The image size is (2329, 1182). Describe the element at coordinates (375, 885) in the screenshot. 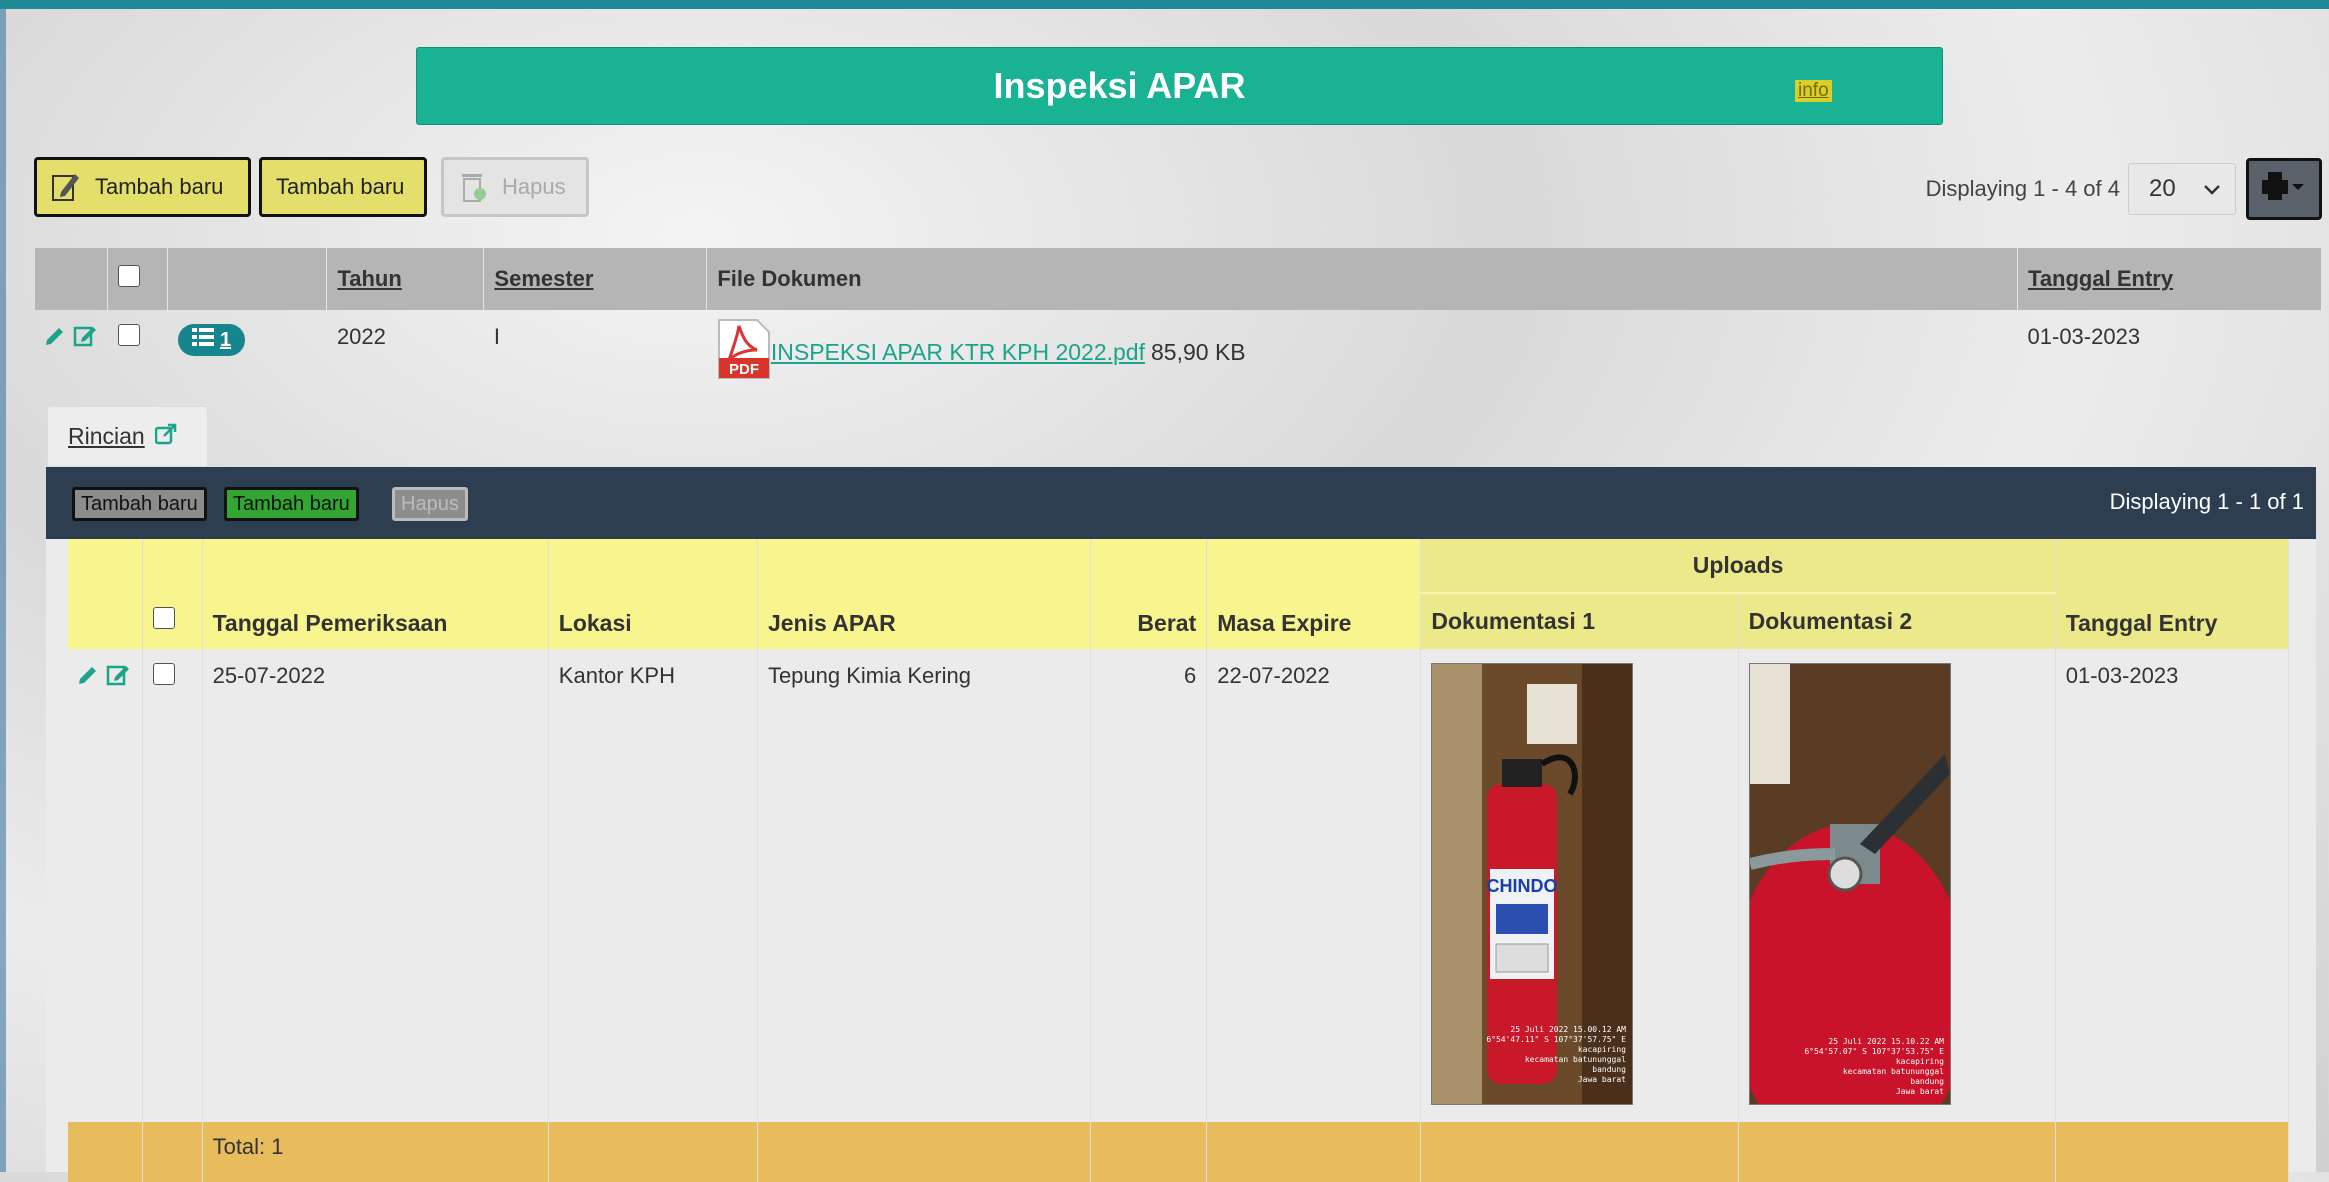

I see `cell-tanggal-pemeriksaan: 25-07-2022` at that location.